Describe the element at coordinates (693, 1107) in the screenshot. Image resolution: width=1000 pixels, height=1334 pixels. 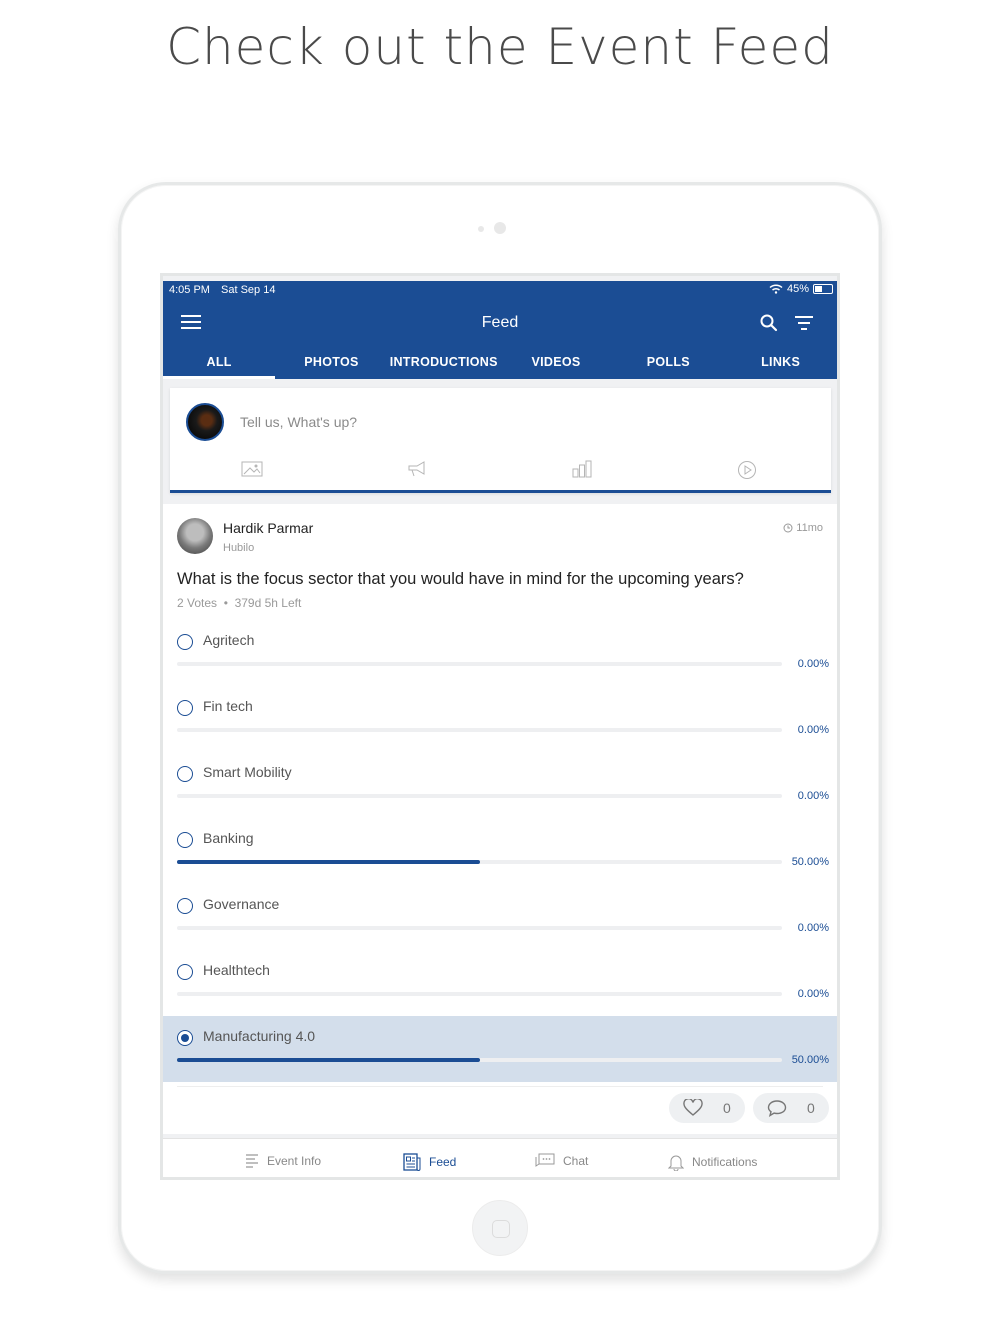
I see `heart-icon` at that location.